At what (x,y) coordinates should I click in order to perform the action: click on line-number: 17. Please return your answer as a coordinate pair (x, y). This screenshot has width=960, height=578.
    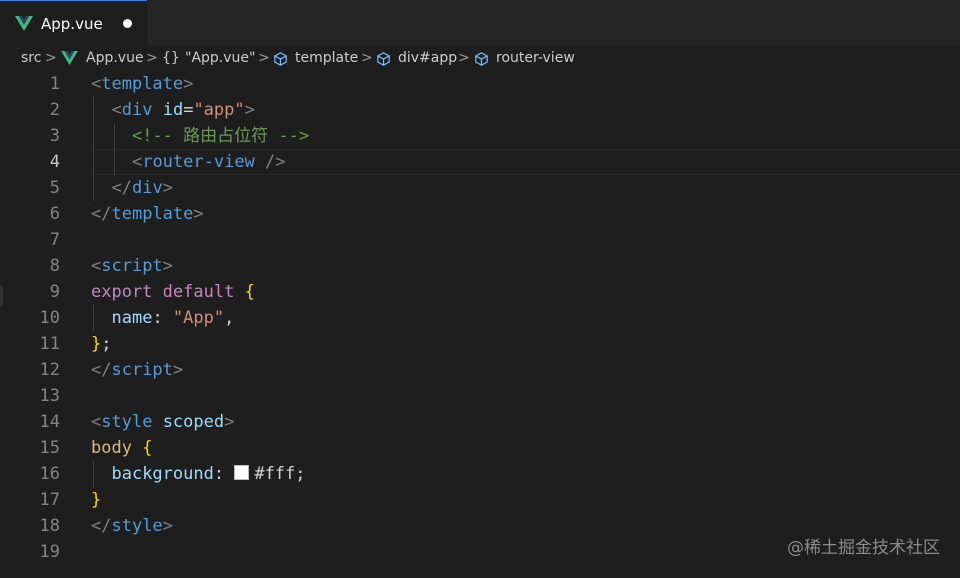
    Looking at the image, I should click on (49, 500).